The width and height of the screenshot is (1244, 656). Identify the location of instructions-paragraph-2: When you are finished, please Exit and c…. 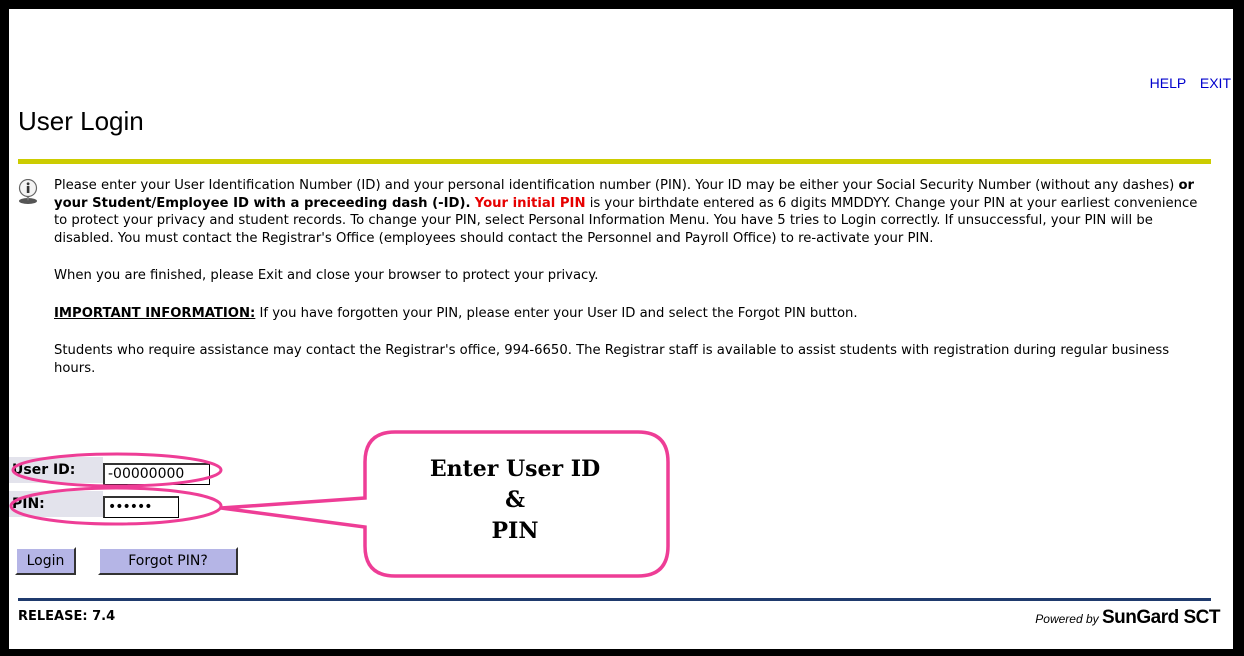
(326, 275).